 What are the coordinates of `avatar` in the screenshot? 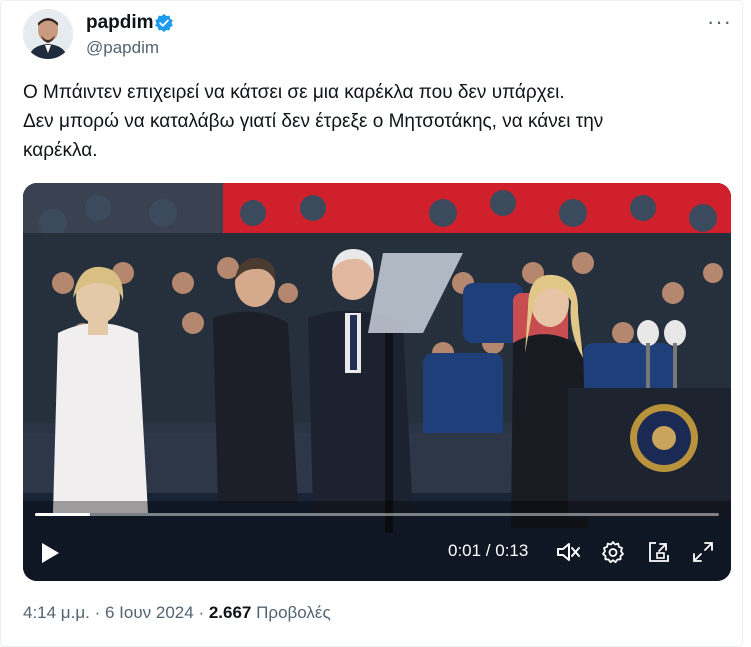 It's located at (48, 34).